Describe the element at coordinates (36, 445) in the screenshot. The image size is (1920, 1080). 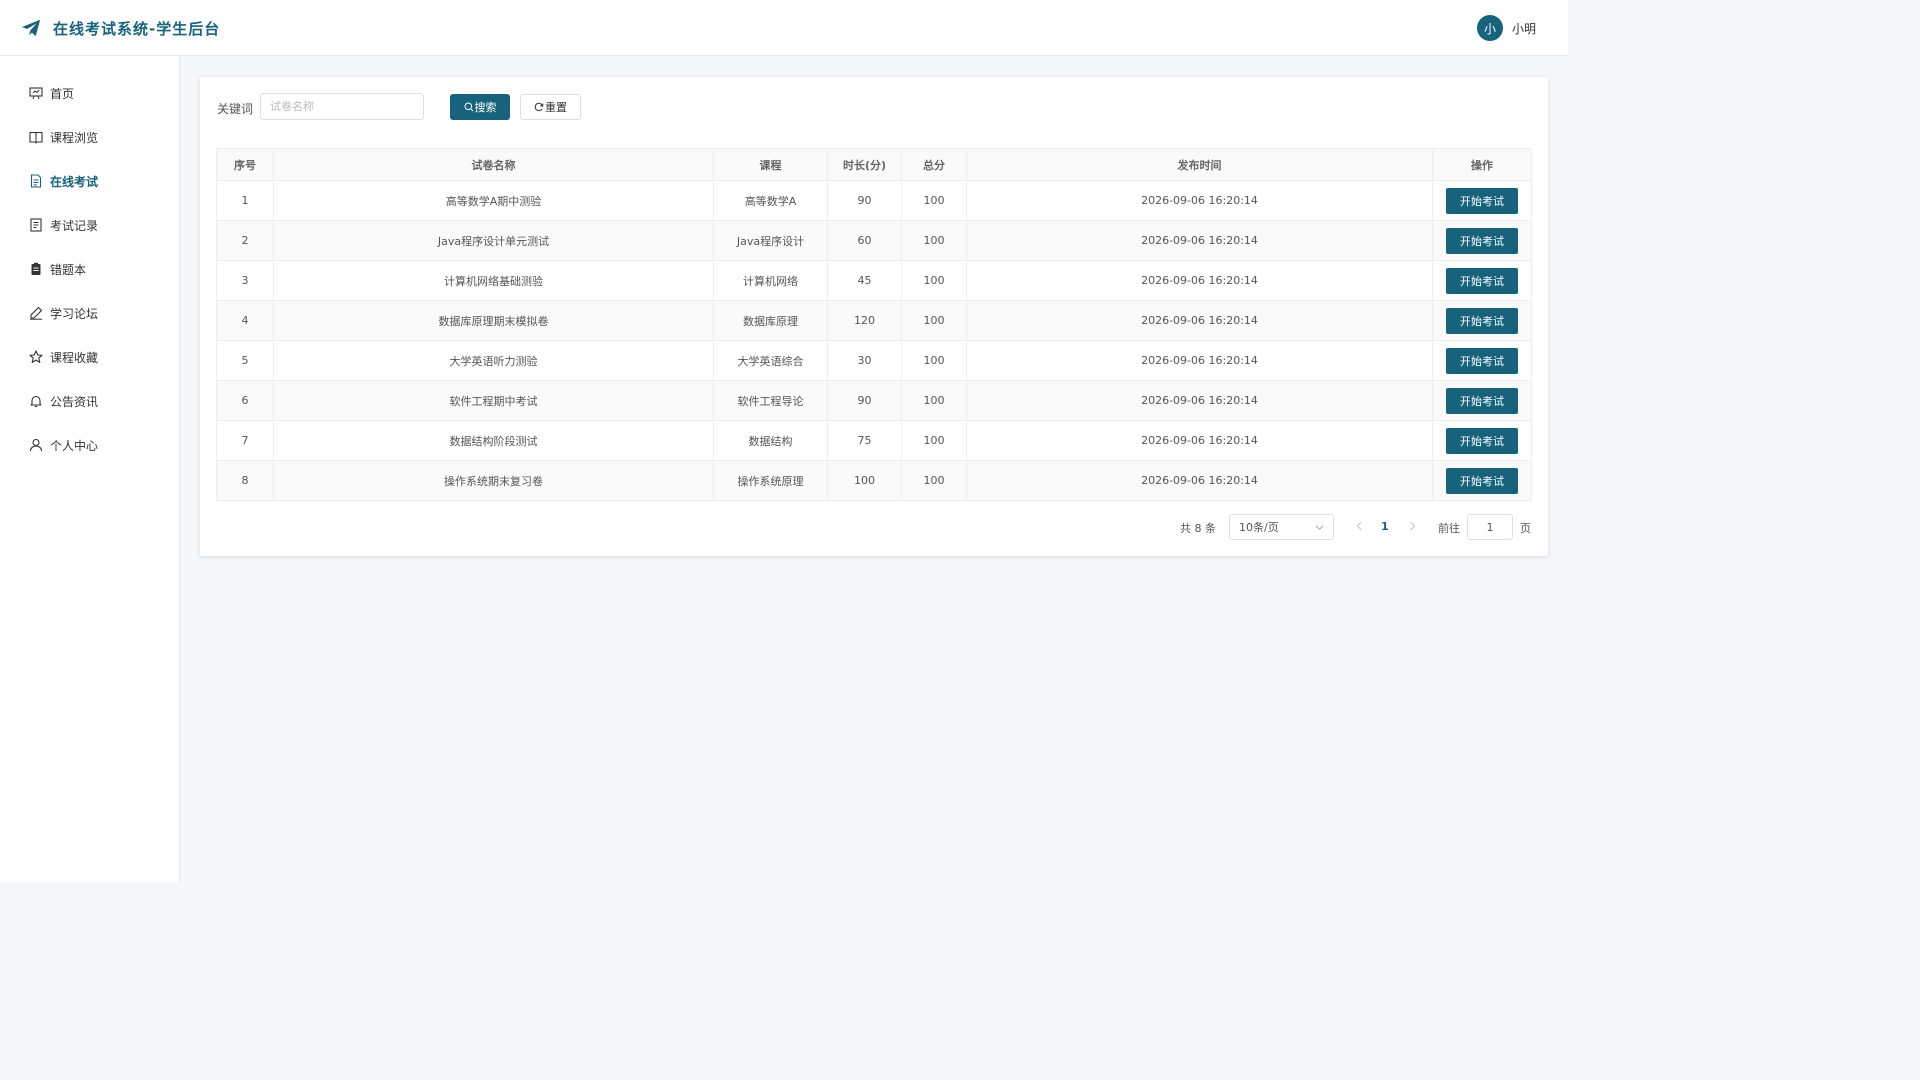
I see `user-icon` at that location.